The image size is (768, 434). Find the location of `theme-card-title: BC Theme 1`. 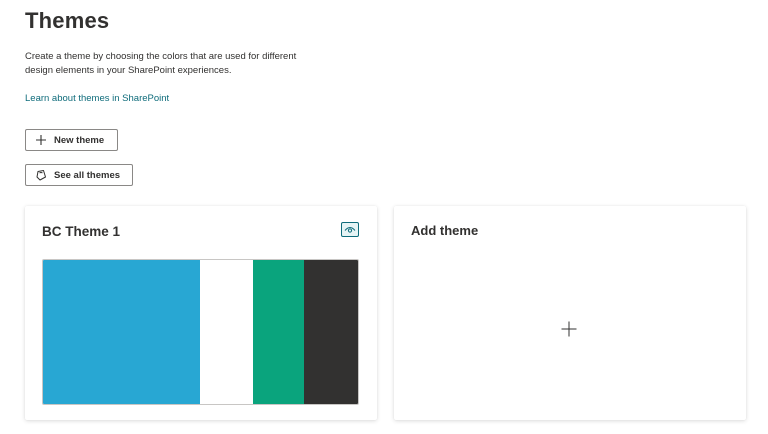

theme-card-title: BC Theme 1 is located at coordinates (81, 231).